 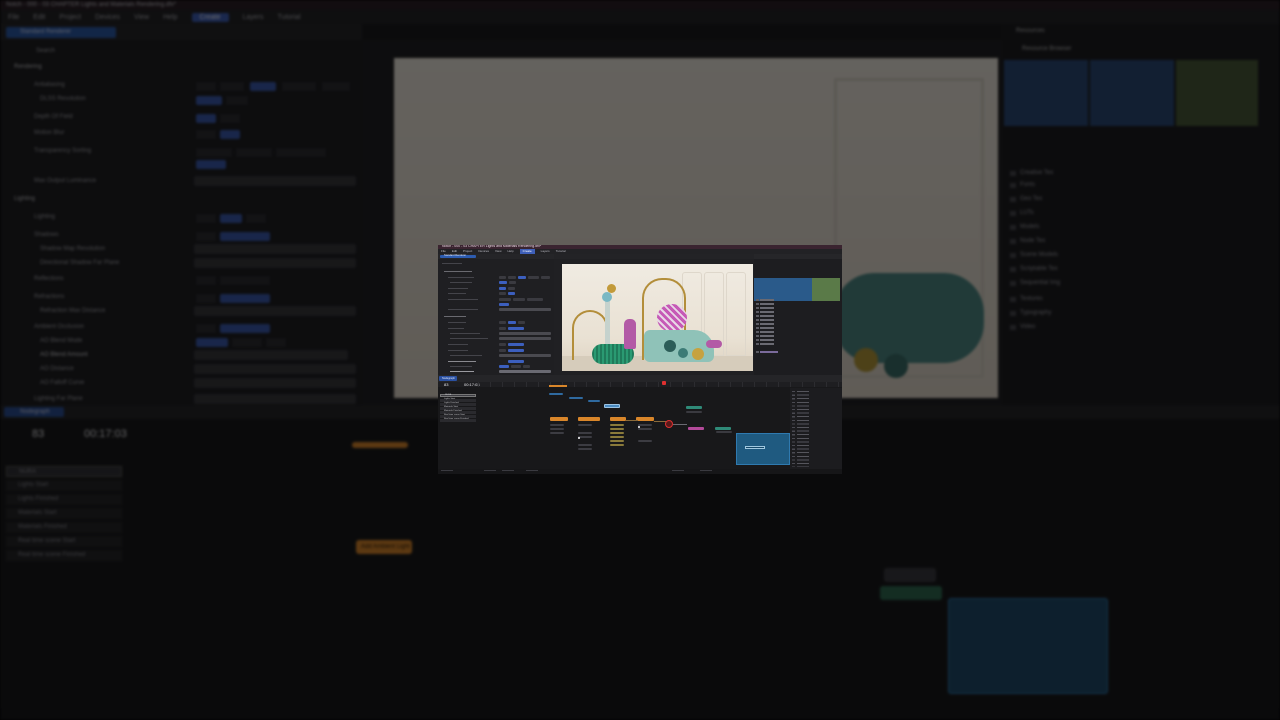 I want to click on section-rendering, so click(x=458, y=271).